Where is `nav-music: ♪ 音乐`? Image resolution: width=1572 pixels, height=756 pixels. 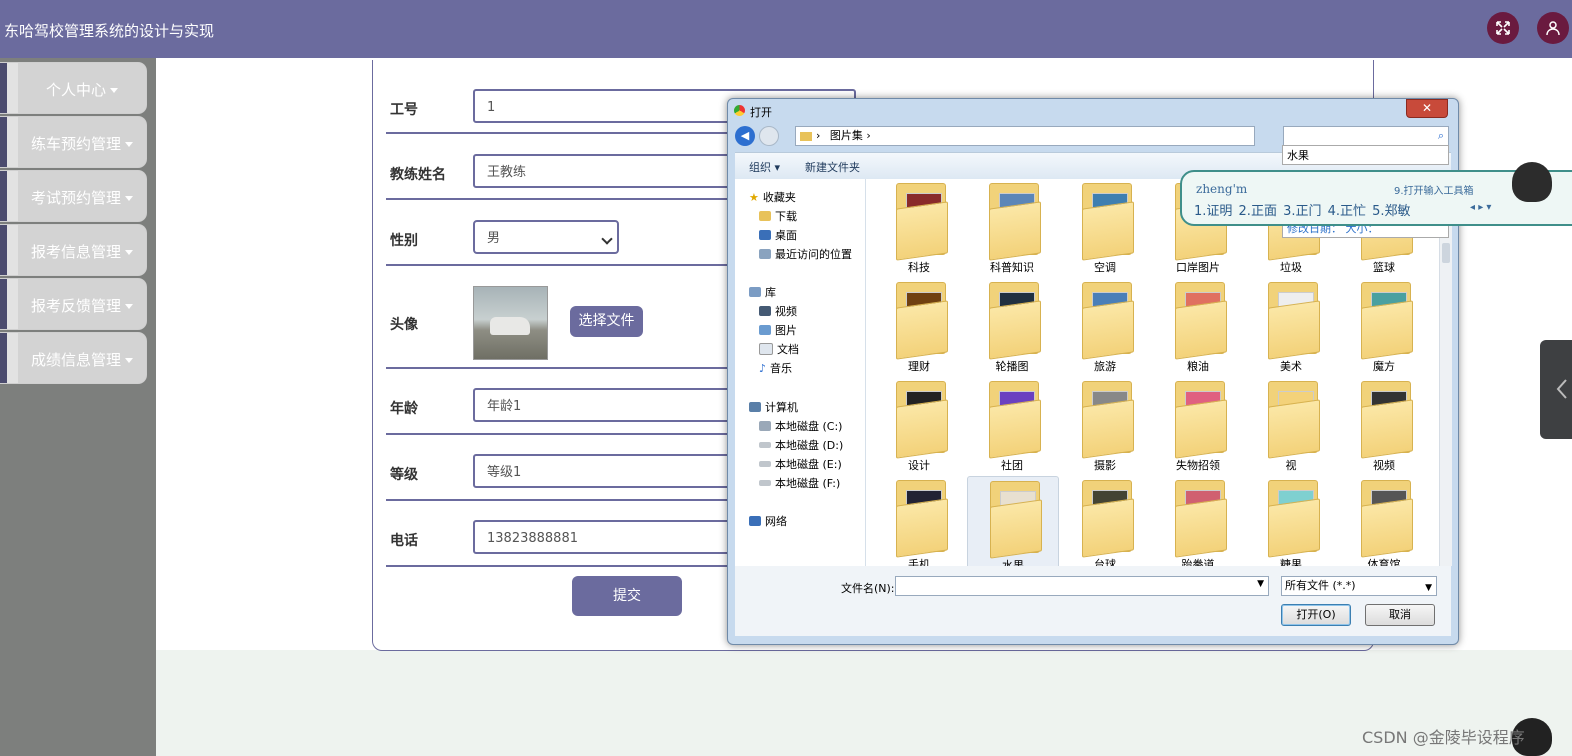
nav-music: ♪ 音乐 is located at coordinates (775, 368).